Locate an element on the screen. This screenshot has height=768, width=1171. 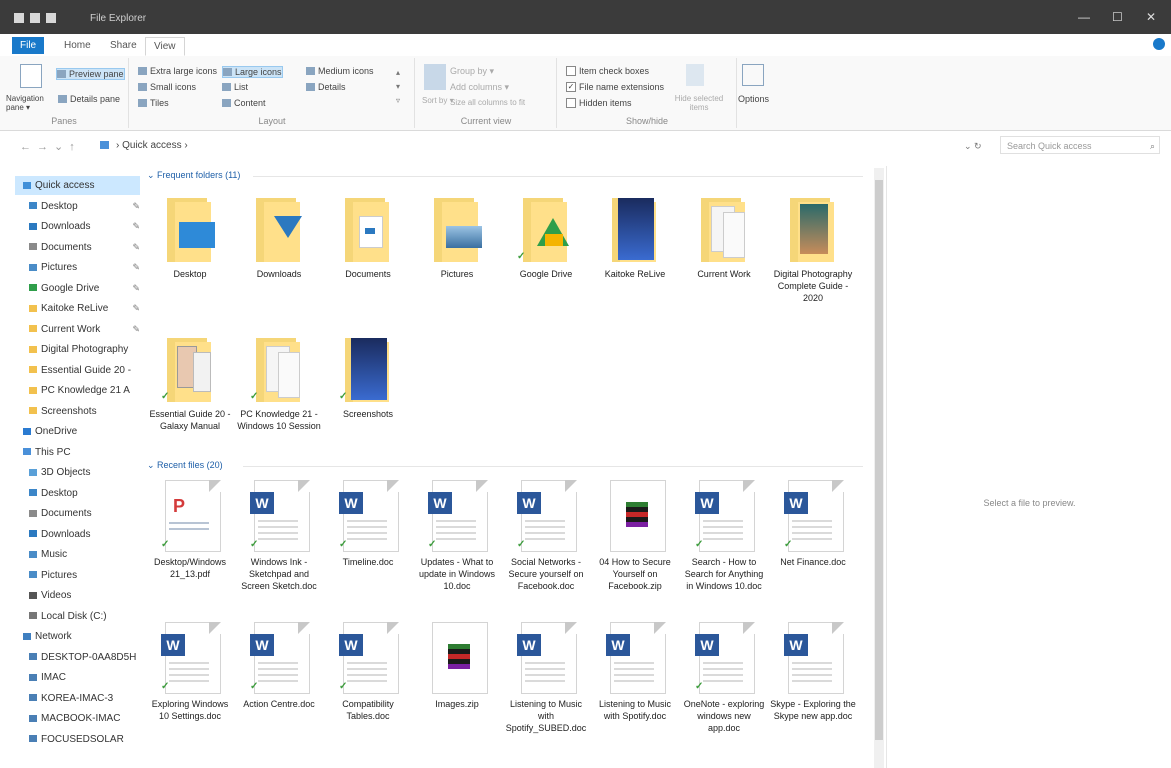
folder-item: Desktop is located at coordinates (190, 237).